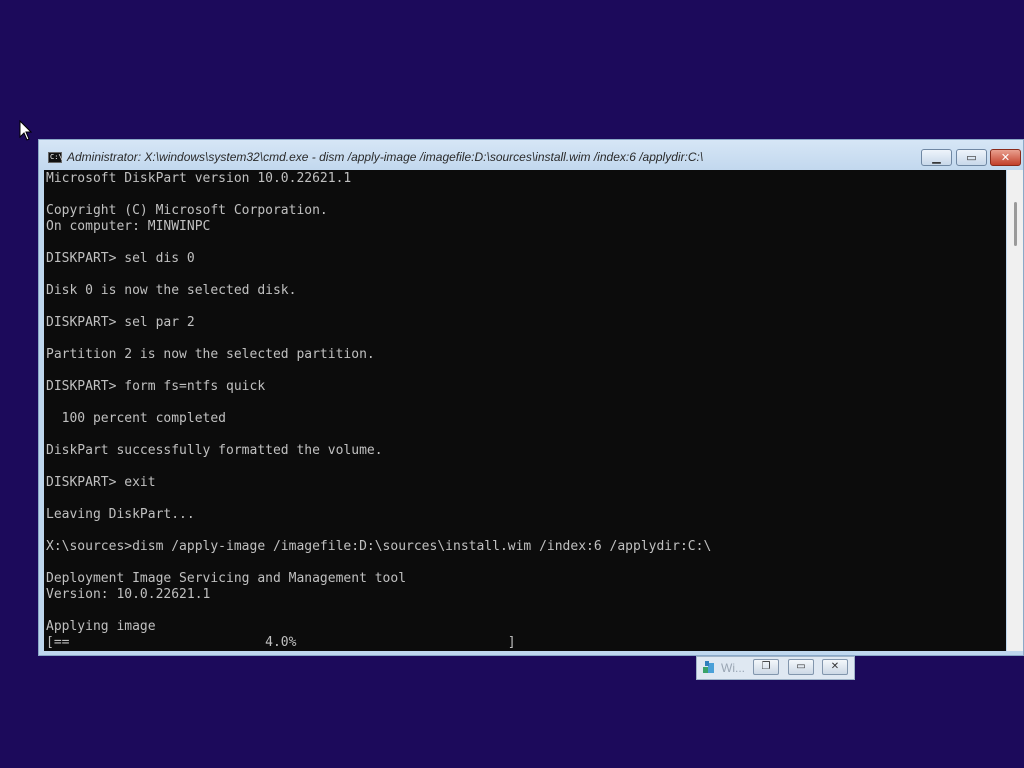  Describe the element at coordinates (1015, 224) in the screenshot. I see `scrollbar-thumb` at that location.